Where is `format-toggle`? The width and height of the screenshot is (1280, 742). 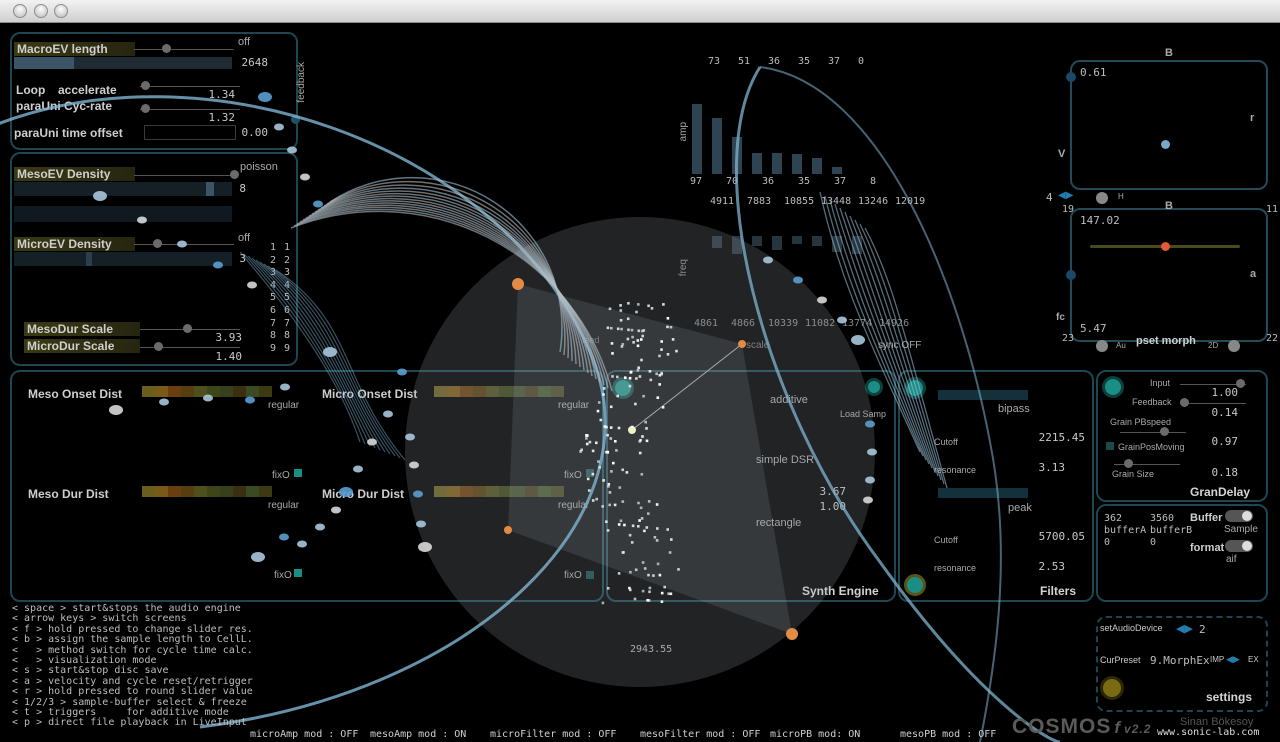
format-toggle is located at coordinates (1239, 546).